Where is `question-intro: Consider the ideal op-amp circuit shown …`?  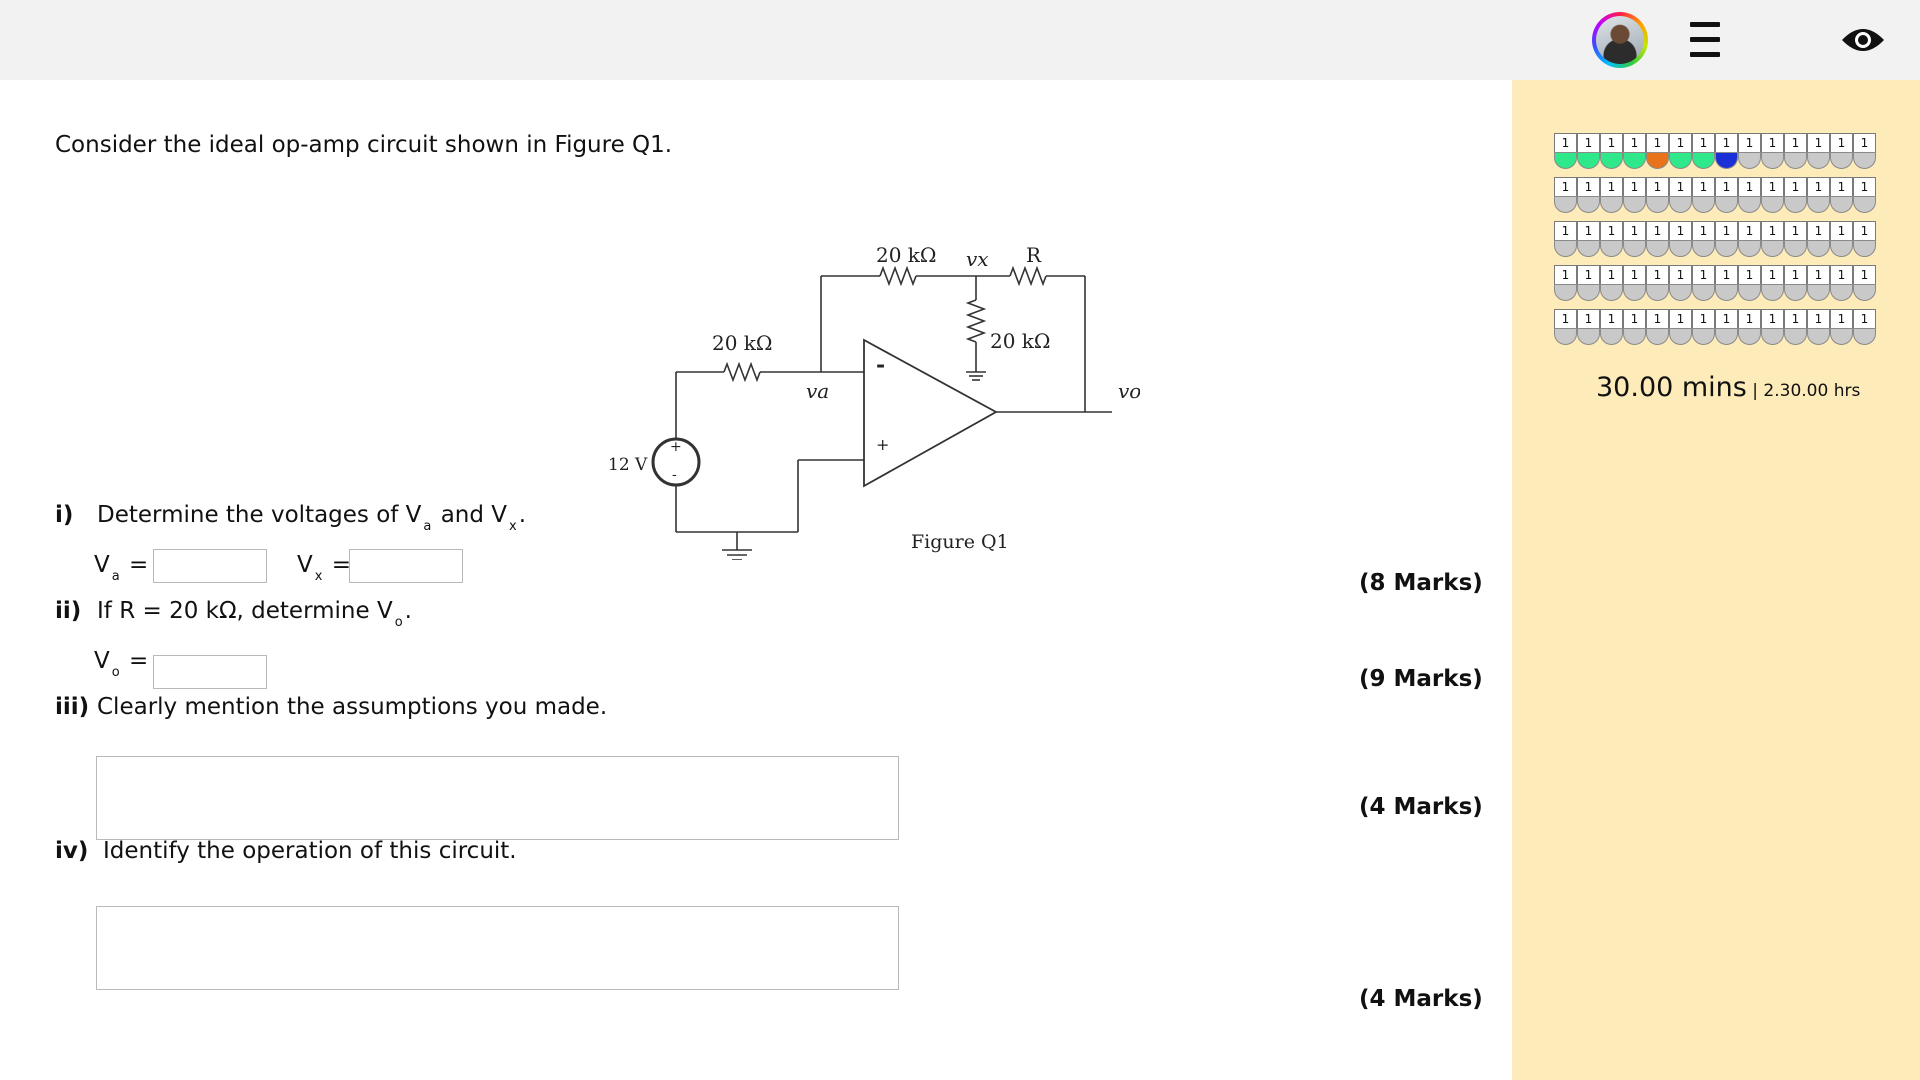 question-intro: Consider the ideal op-amp circuit shown … is located at coordinates (364, 145).